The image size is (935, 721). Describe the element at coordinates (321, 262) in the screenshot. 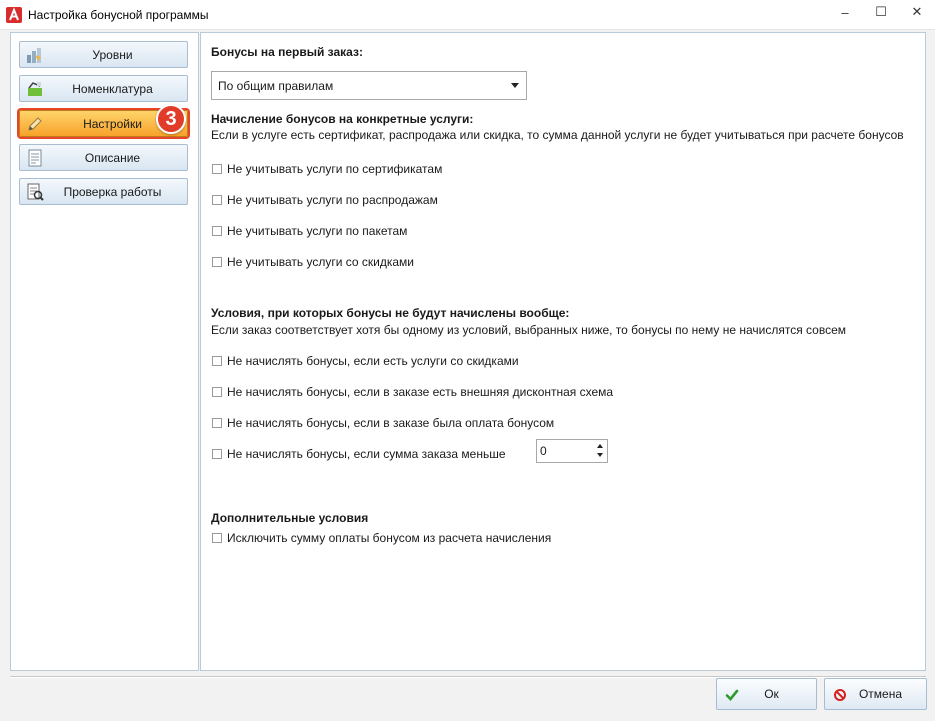

I see `checkbox-label: Не учитывать услуги со скидками` at that location.